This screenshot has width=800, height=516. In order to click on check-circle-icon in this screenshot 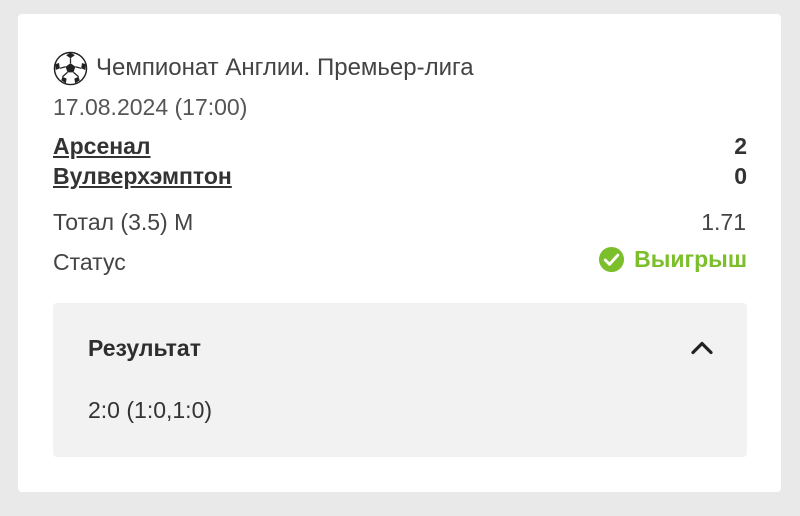, I will do `click(611, 259)`.